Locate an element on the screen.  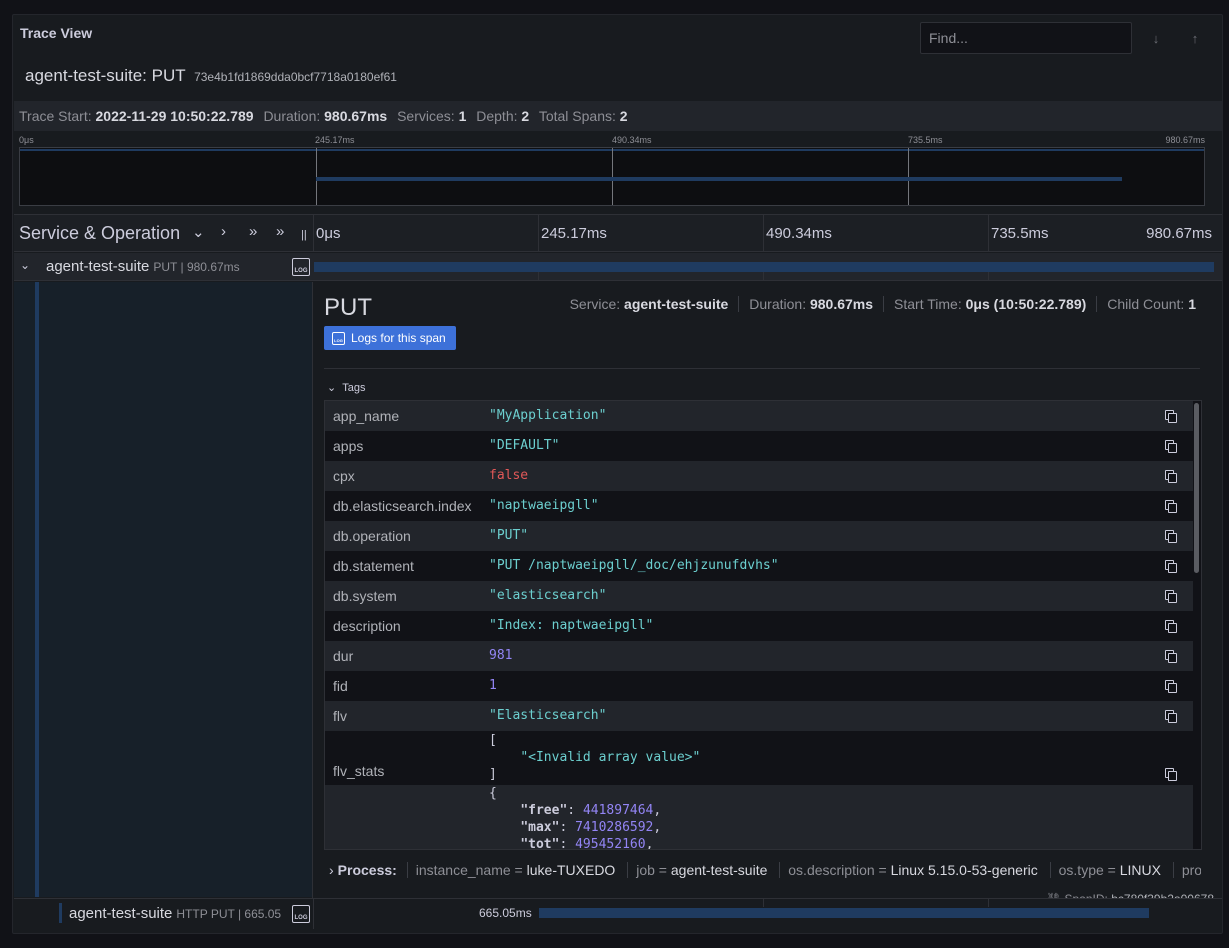
span-row: ⌄ agent-test-suite PUT | 980.67ms LOG is located at coordinates (618, 267).